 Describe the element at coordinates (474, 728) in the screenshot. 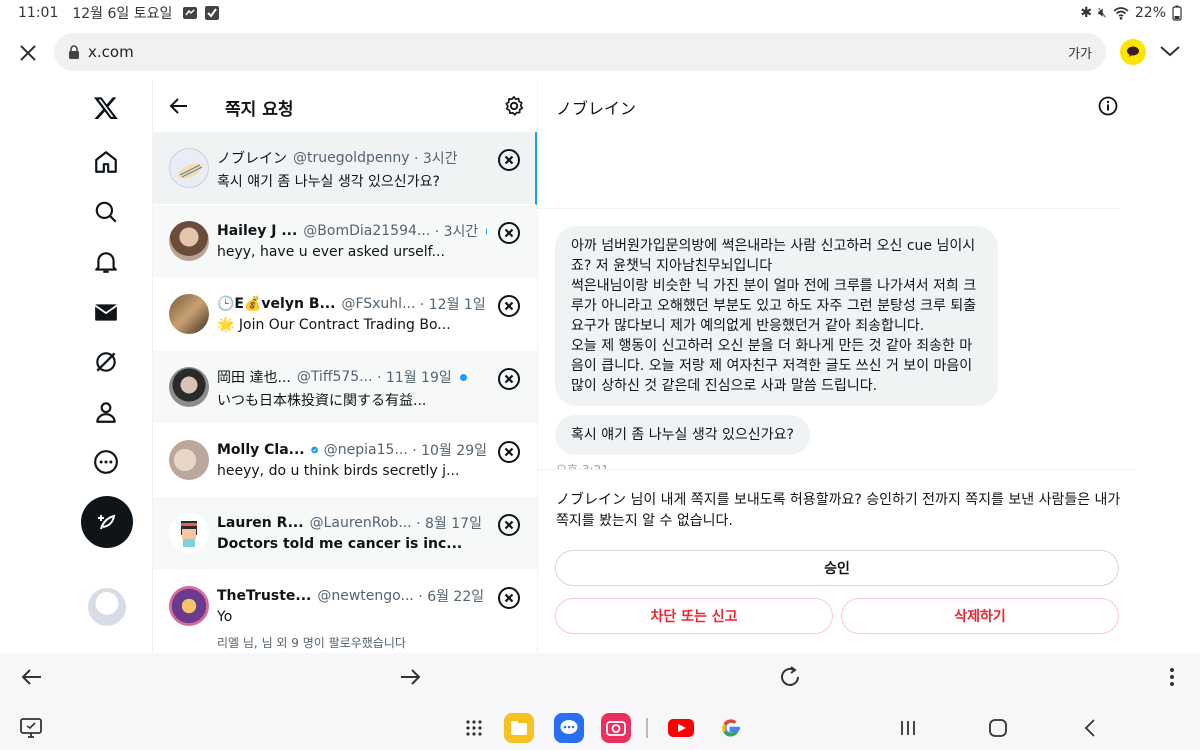

I see `apps-grid-icon` at that location.